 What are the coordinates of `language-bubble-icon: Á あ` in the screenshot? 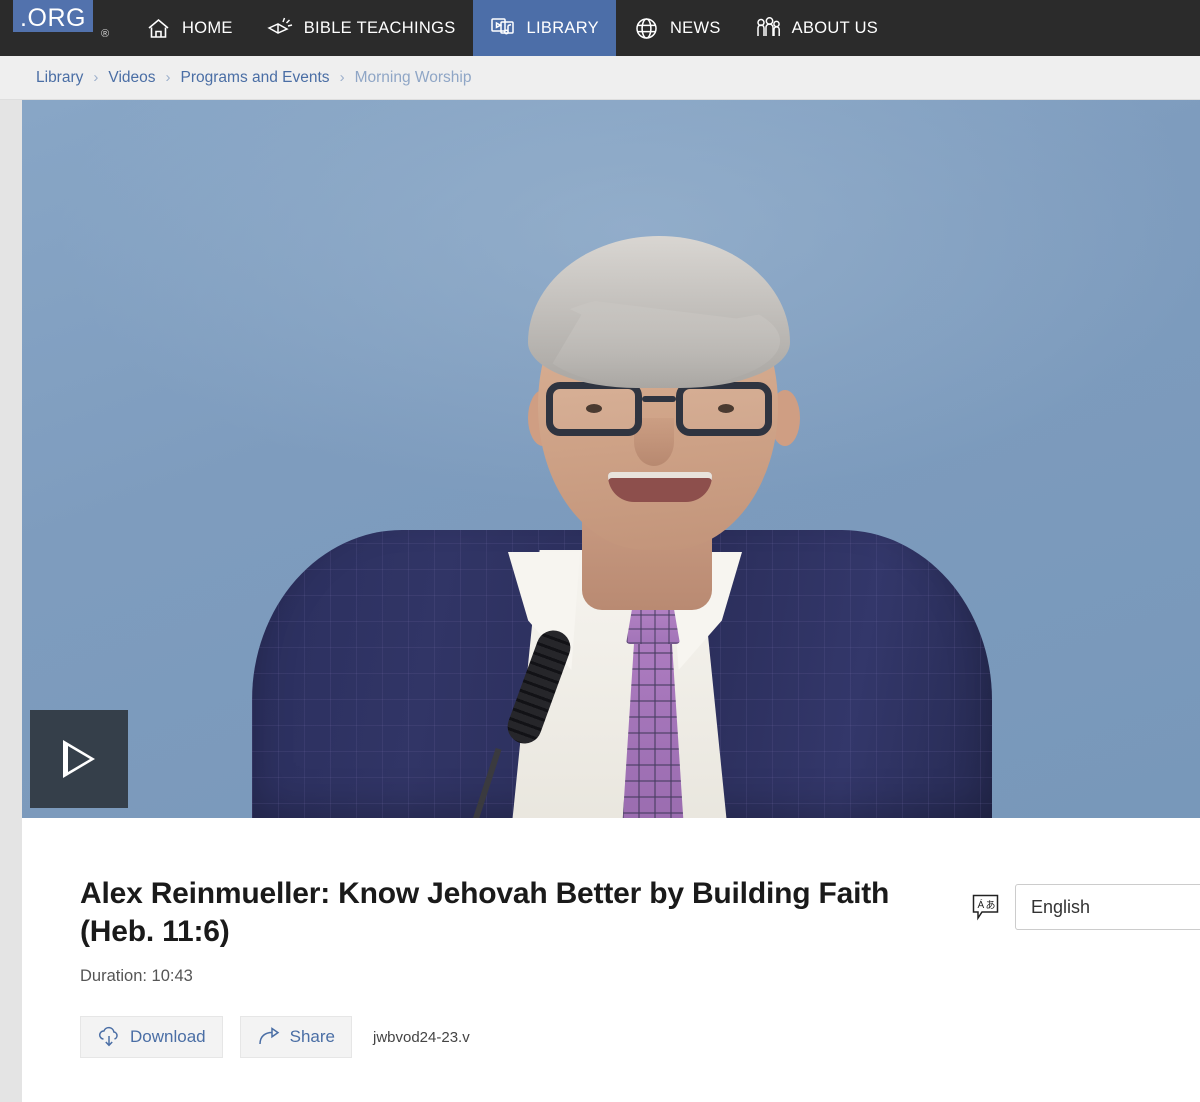 It's located at (985, 907).